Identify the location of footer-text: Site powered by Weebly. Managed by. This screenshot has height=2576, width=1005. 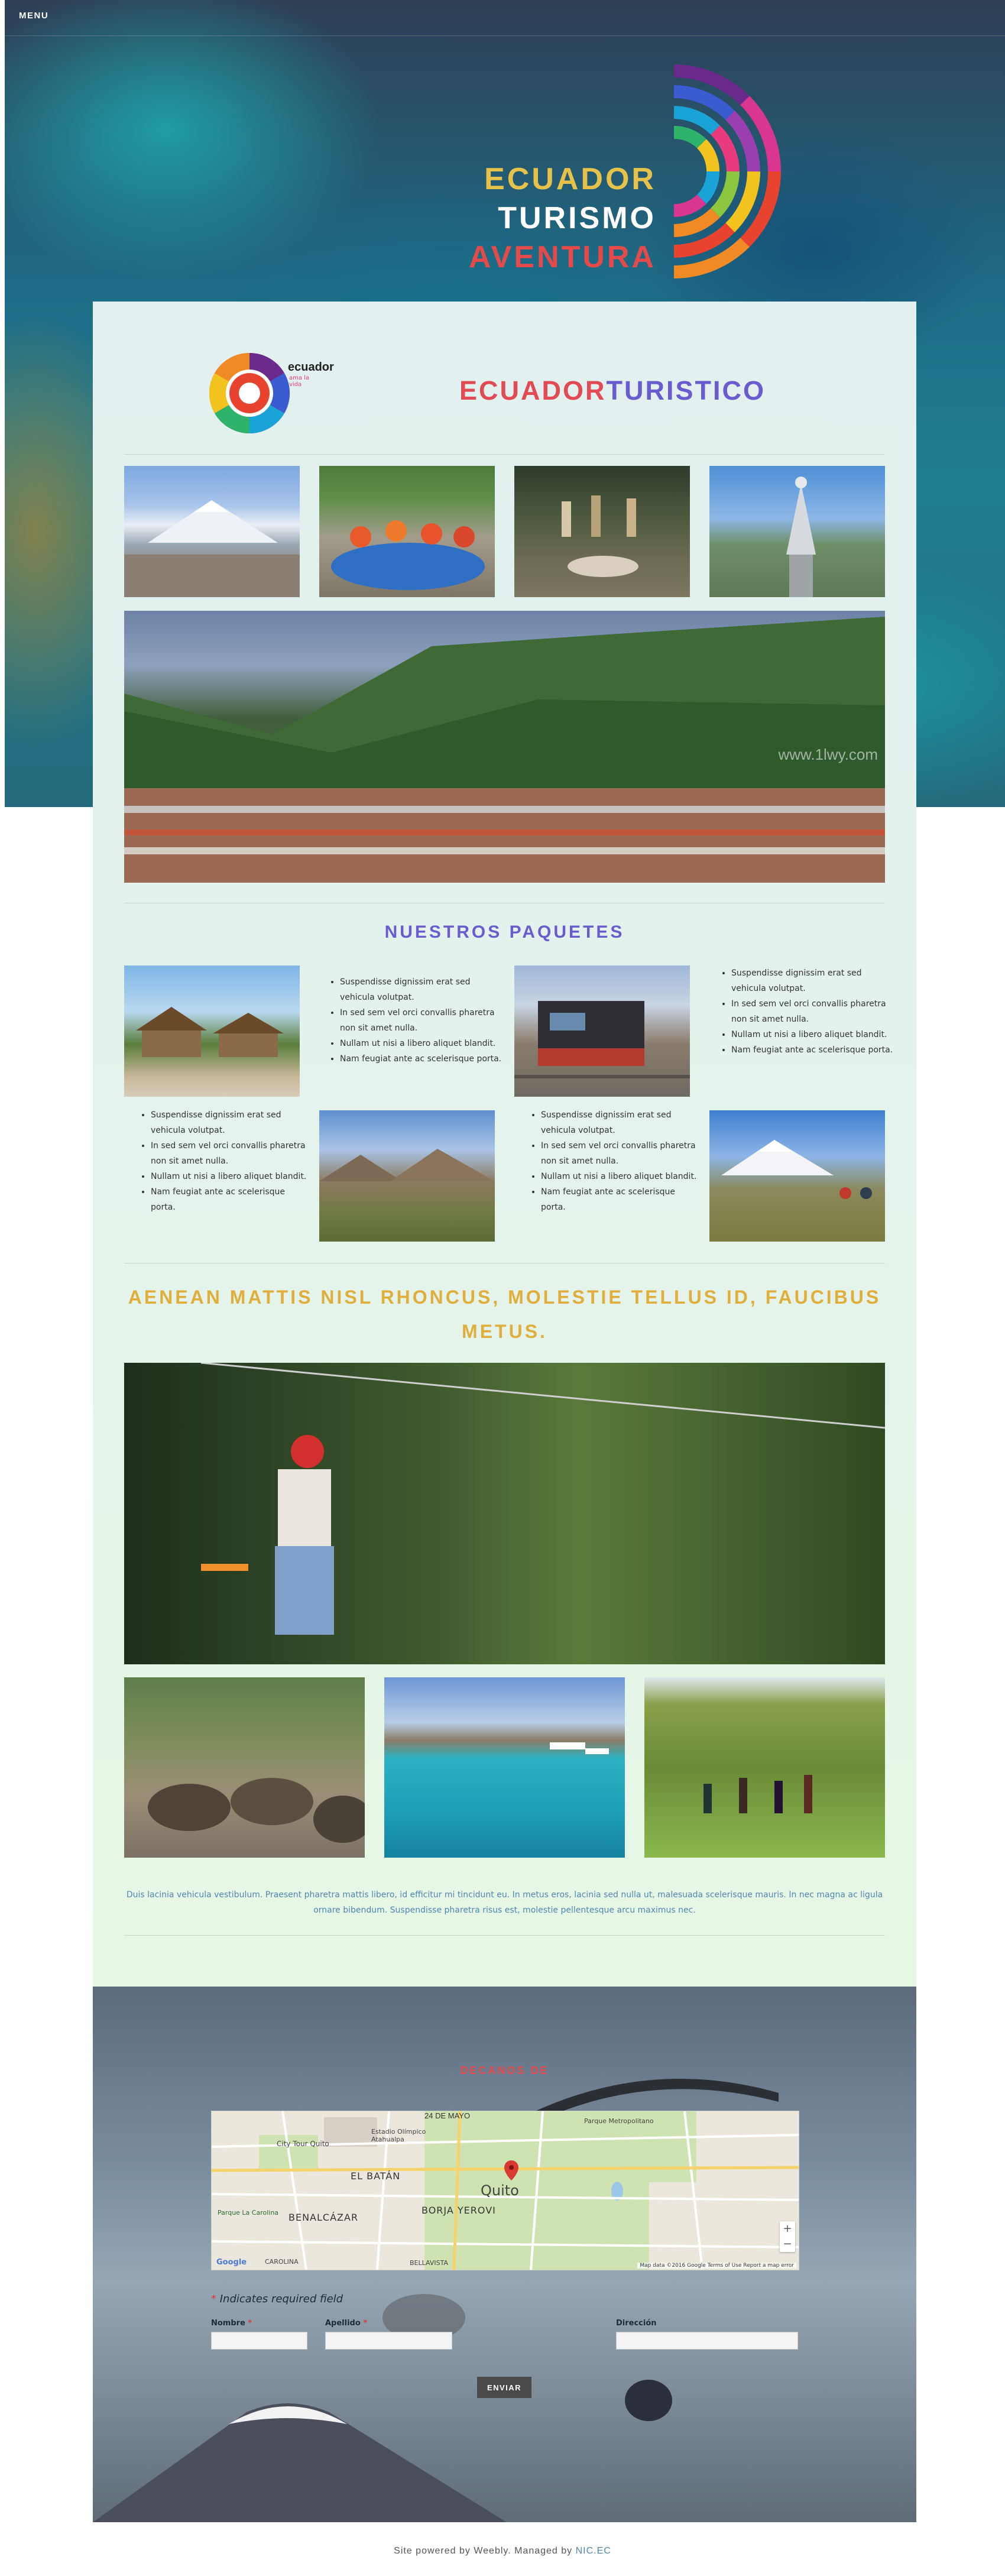
(485, 2551).